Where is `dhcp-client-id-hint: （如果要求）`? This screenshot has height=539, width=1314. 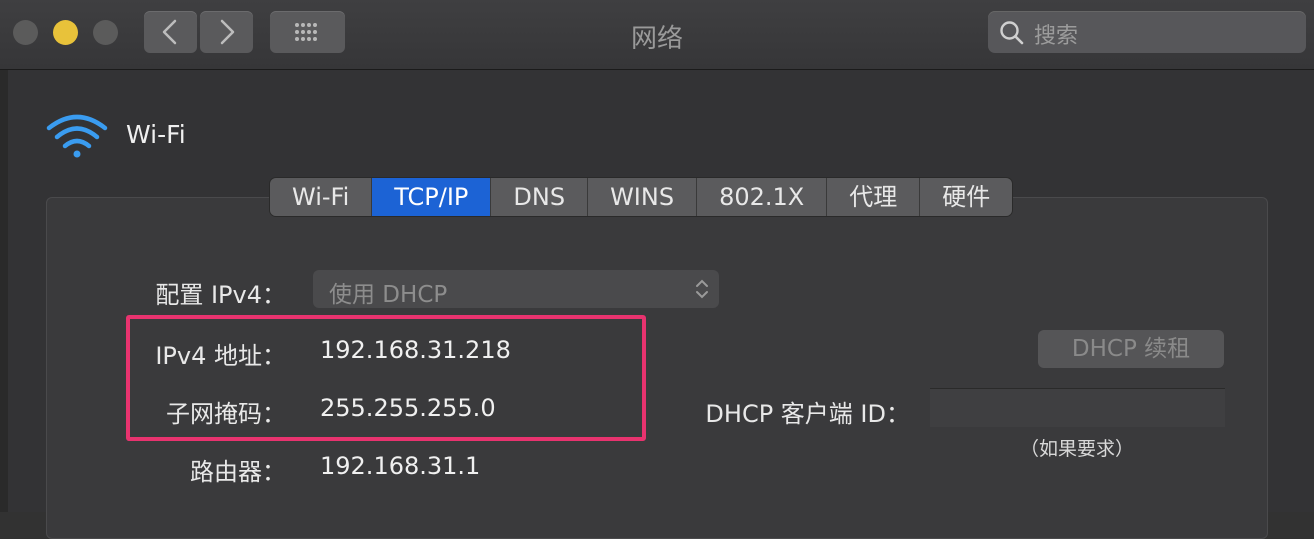
dhcp-client-id-hint: （如果要求） is located at coordinates (1077, 449).